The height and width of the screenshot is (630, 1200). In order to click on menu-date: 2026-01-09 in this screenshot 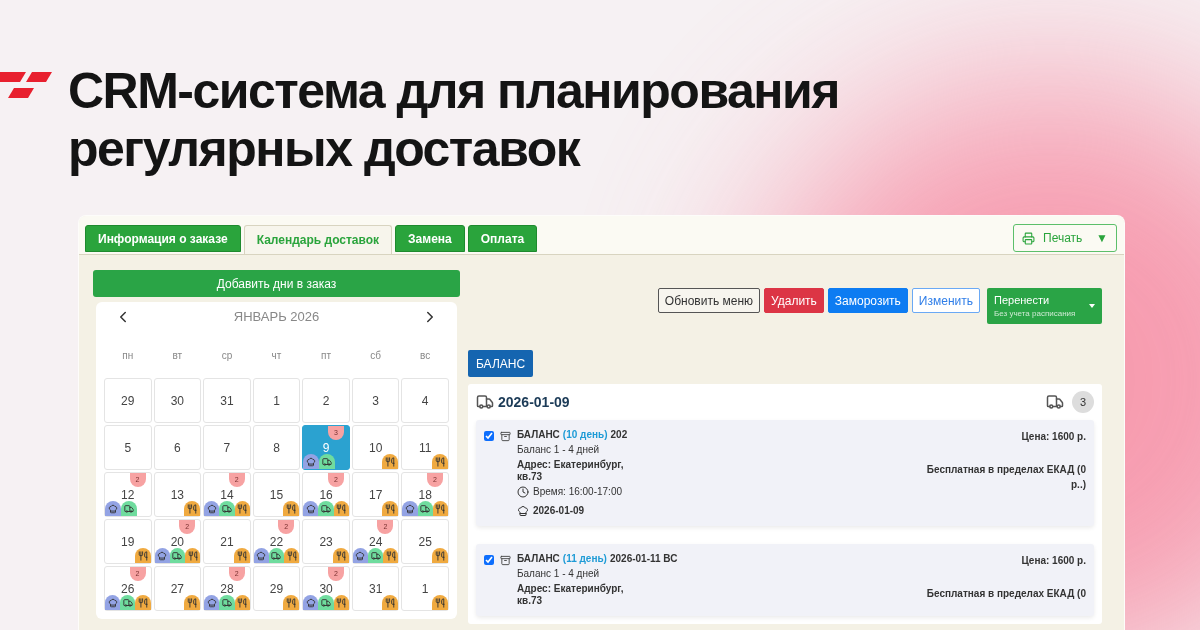, I will do `click(559, 511)`.